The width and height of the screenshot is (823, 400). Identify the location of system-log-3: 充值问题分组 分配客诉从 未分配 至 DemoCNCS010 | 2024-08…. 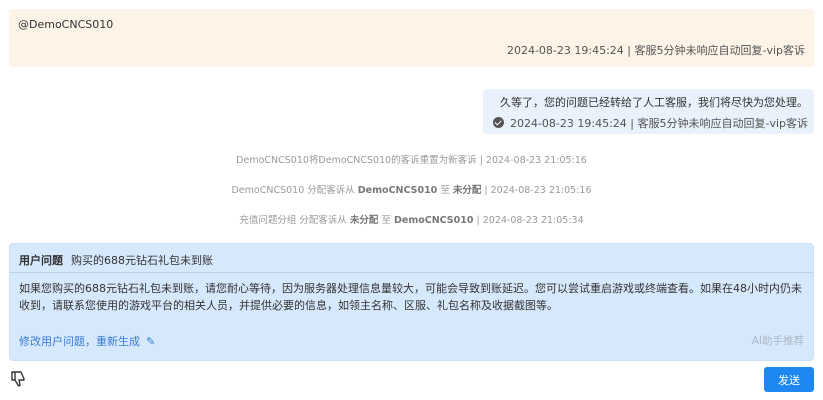
(411, 219).